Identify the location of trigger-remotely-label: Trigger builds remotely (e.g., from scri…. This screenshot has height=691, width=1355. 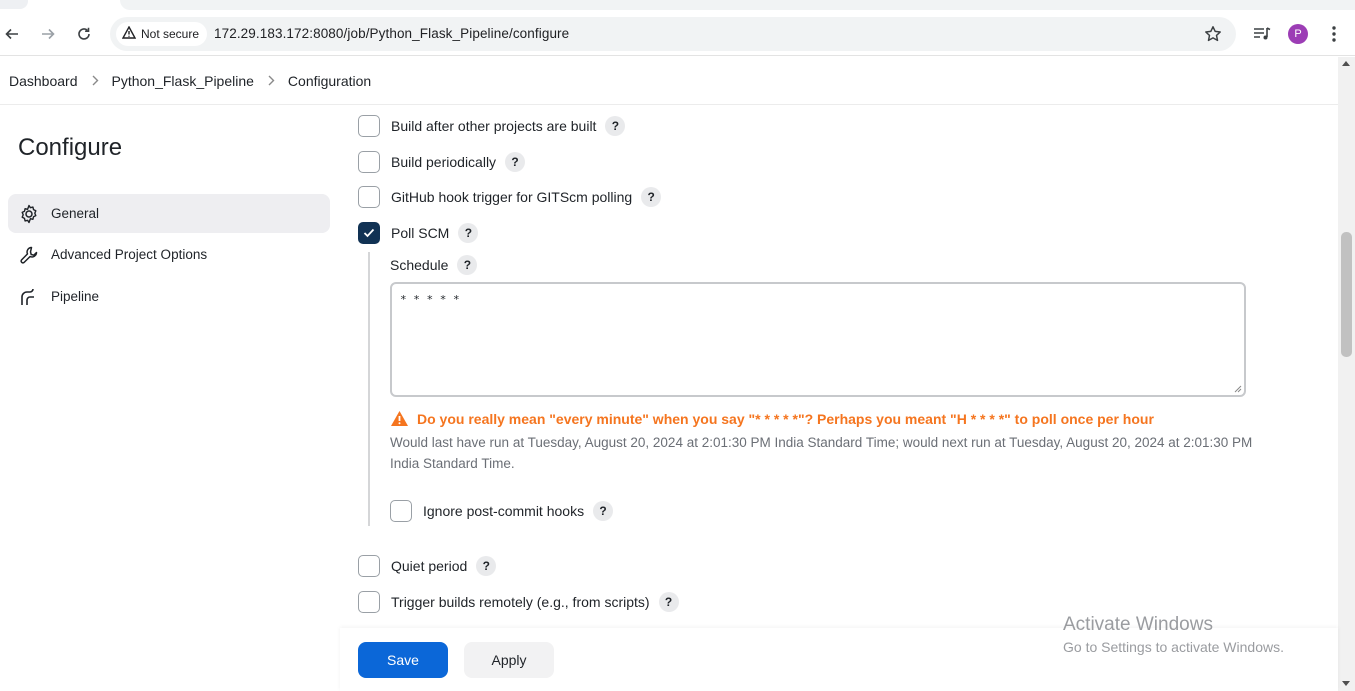
(520, 602).